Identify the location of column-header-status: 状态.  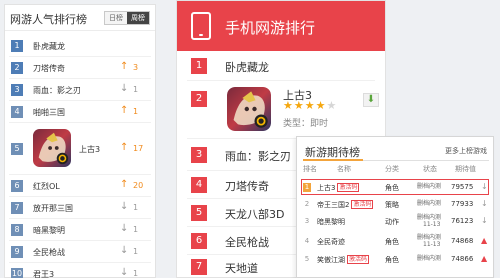
(430, 169).